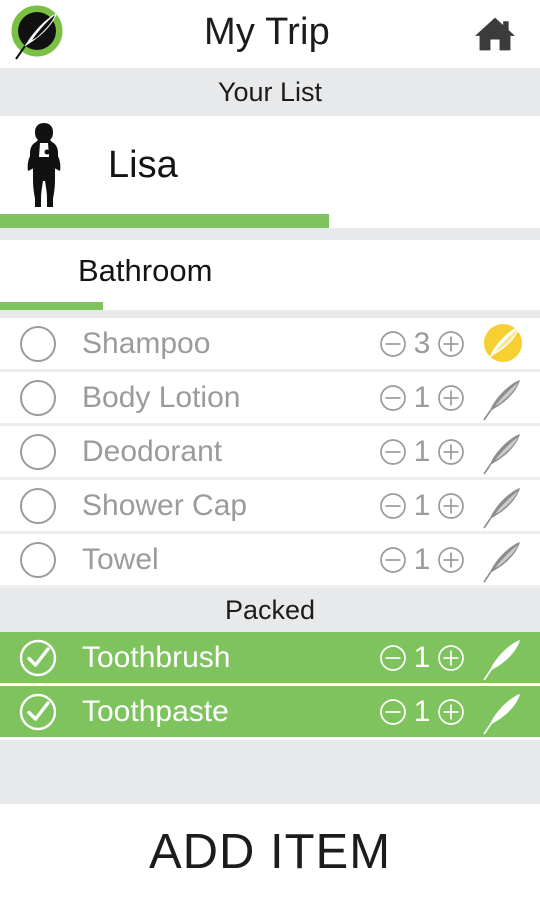  What do you see at coordinates (143, 164) in the screenshot?
I see `traveler-name: Lisa` at bounding box center [143, 164].